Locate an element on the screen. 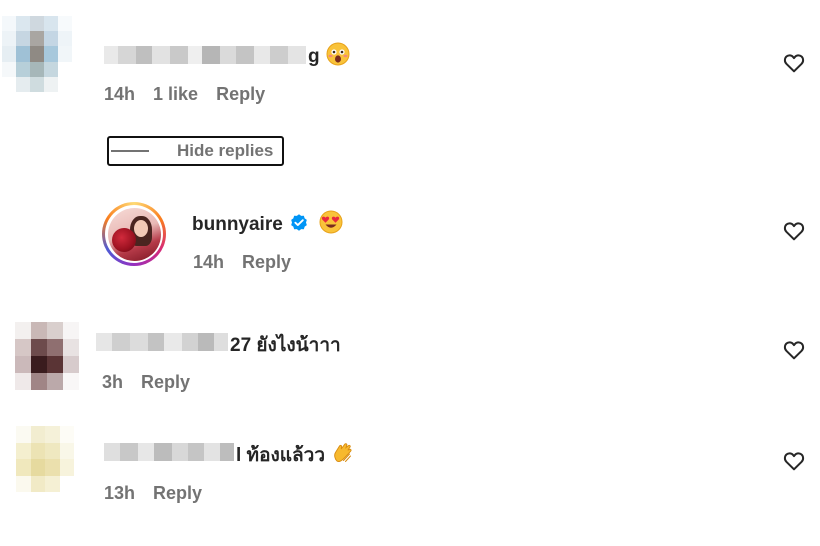 The width and height of the screenshot is (820, 546). avatar-photo is located at coordinates (134, 234).